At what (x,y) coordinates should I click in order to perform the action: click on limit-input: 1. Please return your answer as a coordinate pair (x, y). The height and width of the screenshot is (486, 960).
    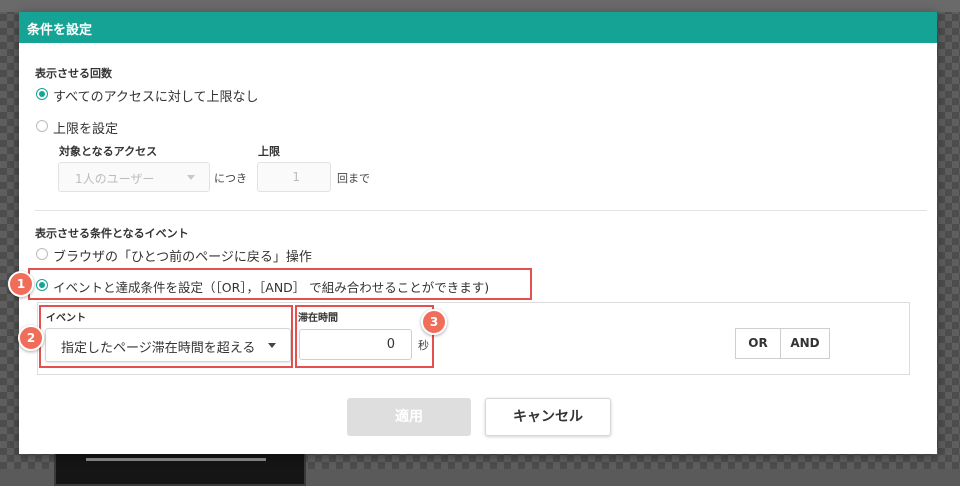
    Looking at the image, I should click on (294, 177).